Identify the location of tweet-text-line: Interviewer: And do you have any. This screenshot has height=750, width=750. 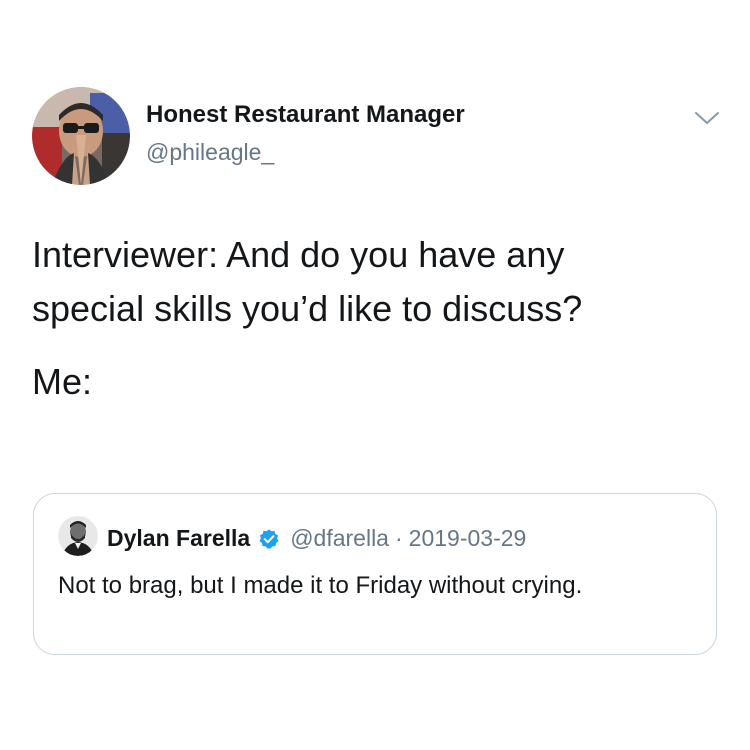
(298, 254).